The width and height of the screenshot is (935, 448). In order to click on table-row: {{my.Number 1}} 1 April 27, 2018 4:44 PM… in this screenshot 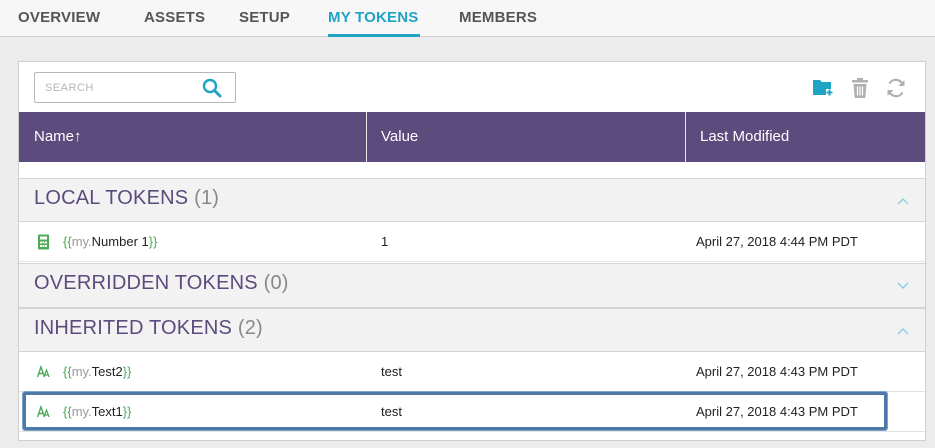, I will do `click(472, 242)`.